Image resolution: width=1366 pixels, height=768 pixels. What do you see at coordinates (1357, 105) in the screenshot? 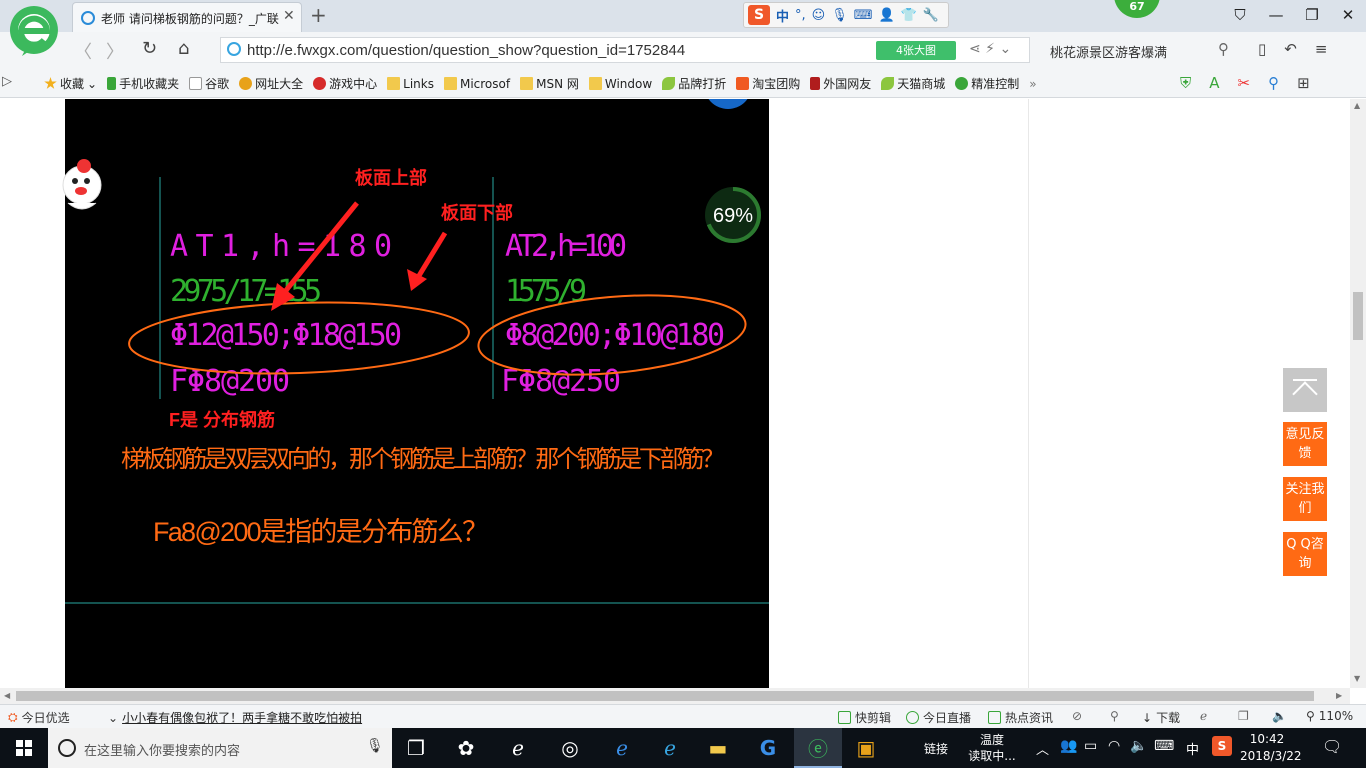
I see `scroll-up-icon: ▲` at bounding box center [1357, 105].